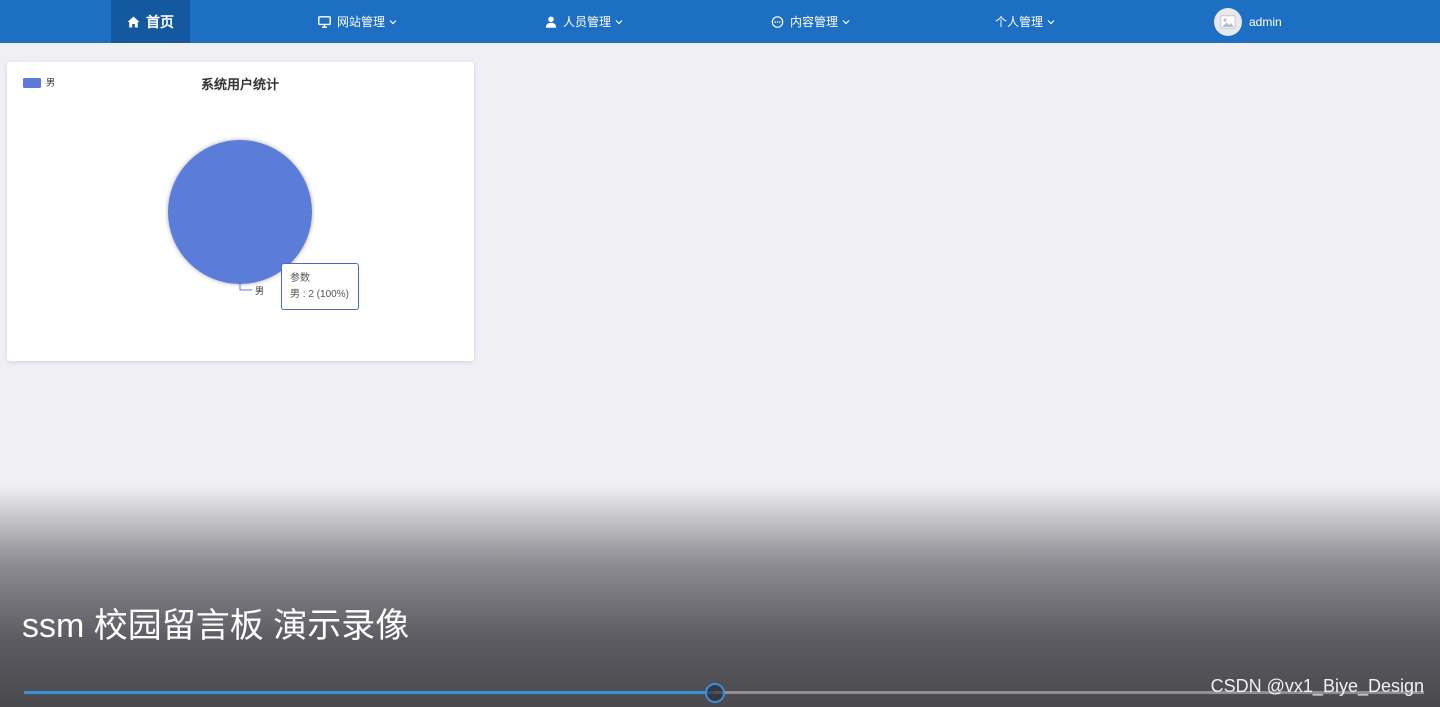 This screenshot has width=1440, height=707. I want to click on nav-home-label: 首页, so click(160, 21).